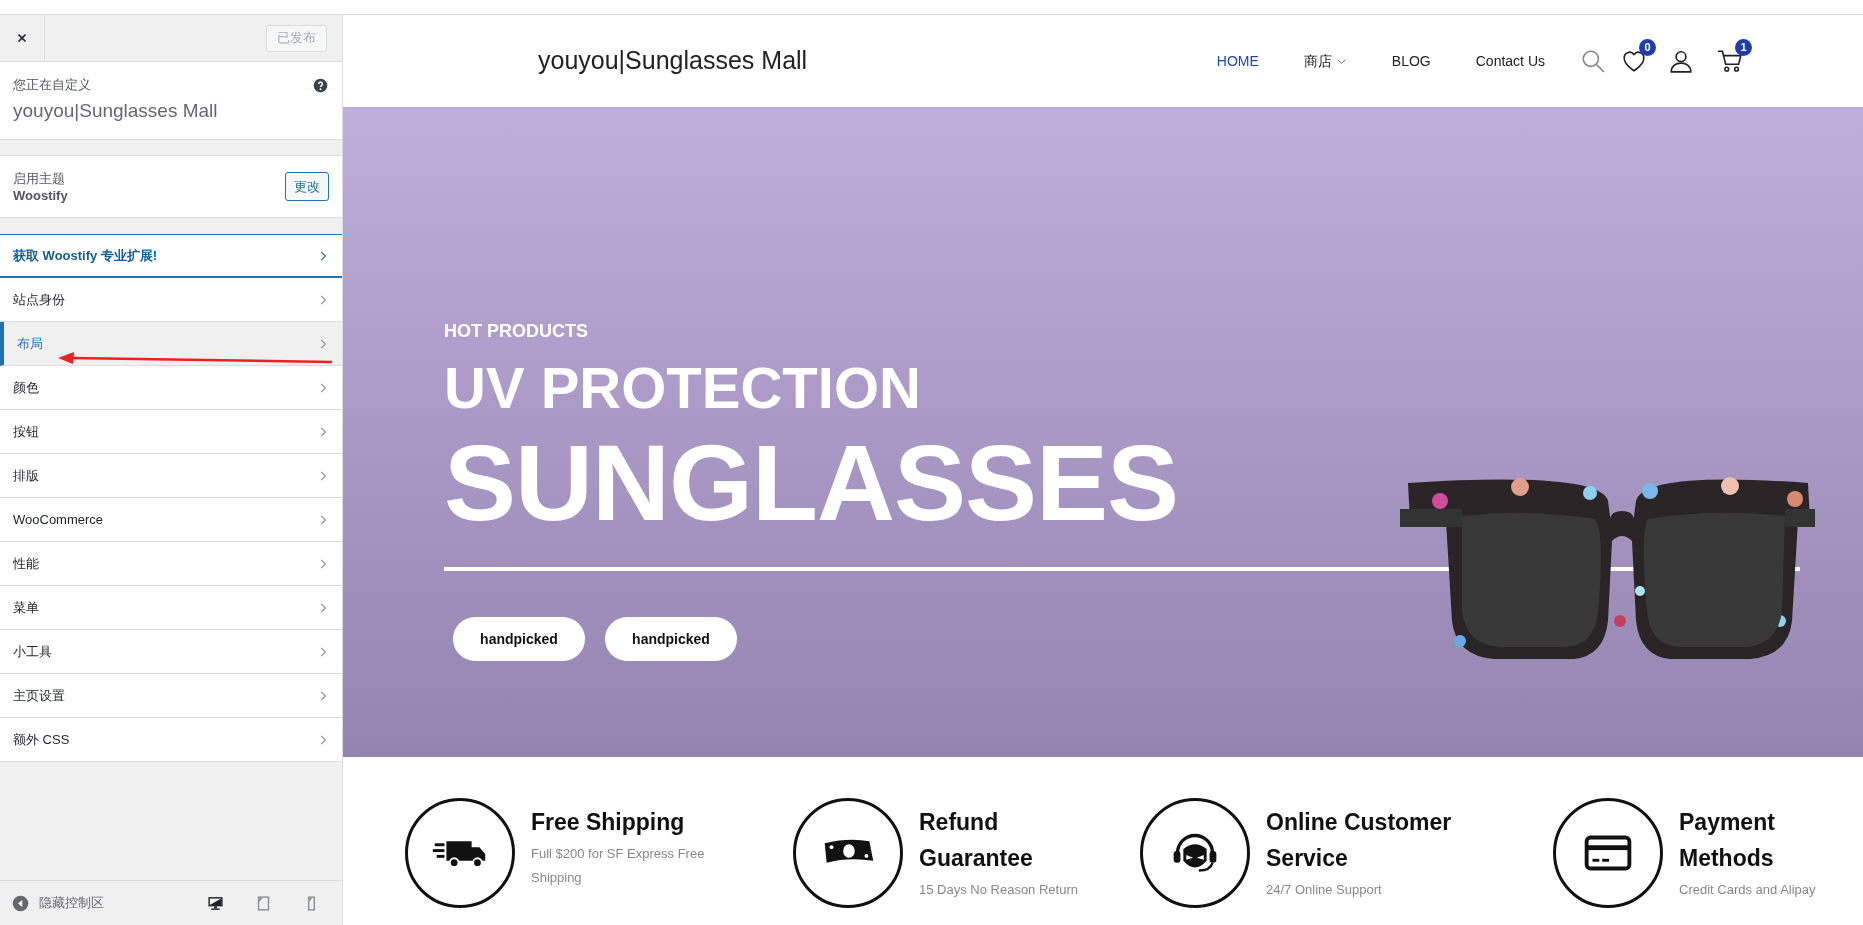  What do you see at coordinates (1727, 840) in the screenshot?
I see `feature-title: Payment Methods` at bounding box center [1727, 840].